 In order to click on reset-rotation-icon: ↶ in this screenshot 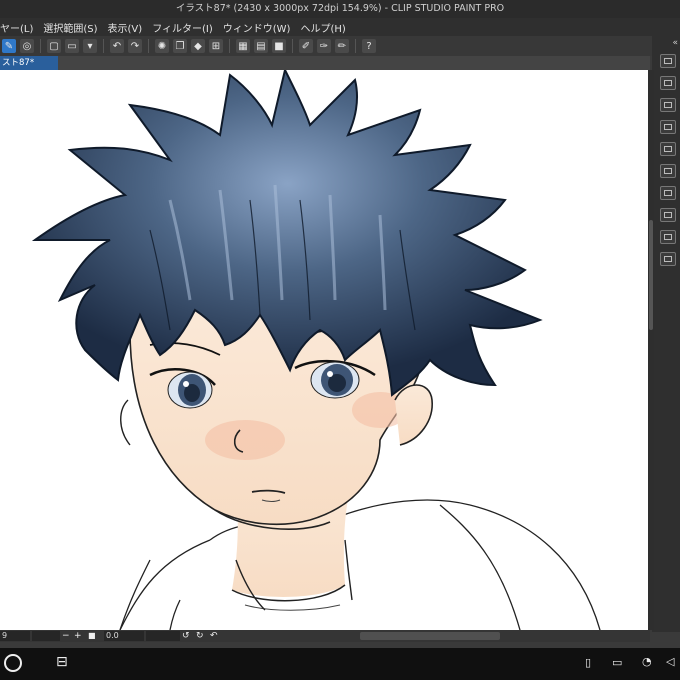, I will do `click(214, 636)`.